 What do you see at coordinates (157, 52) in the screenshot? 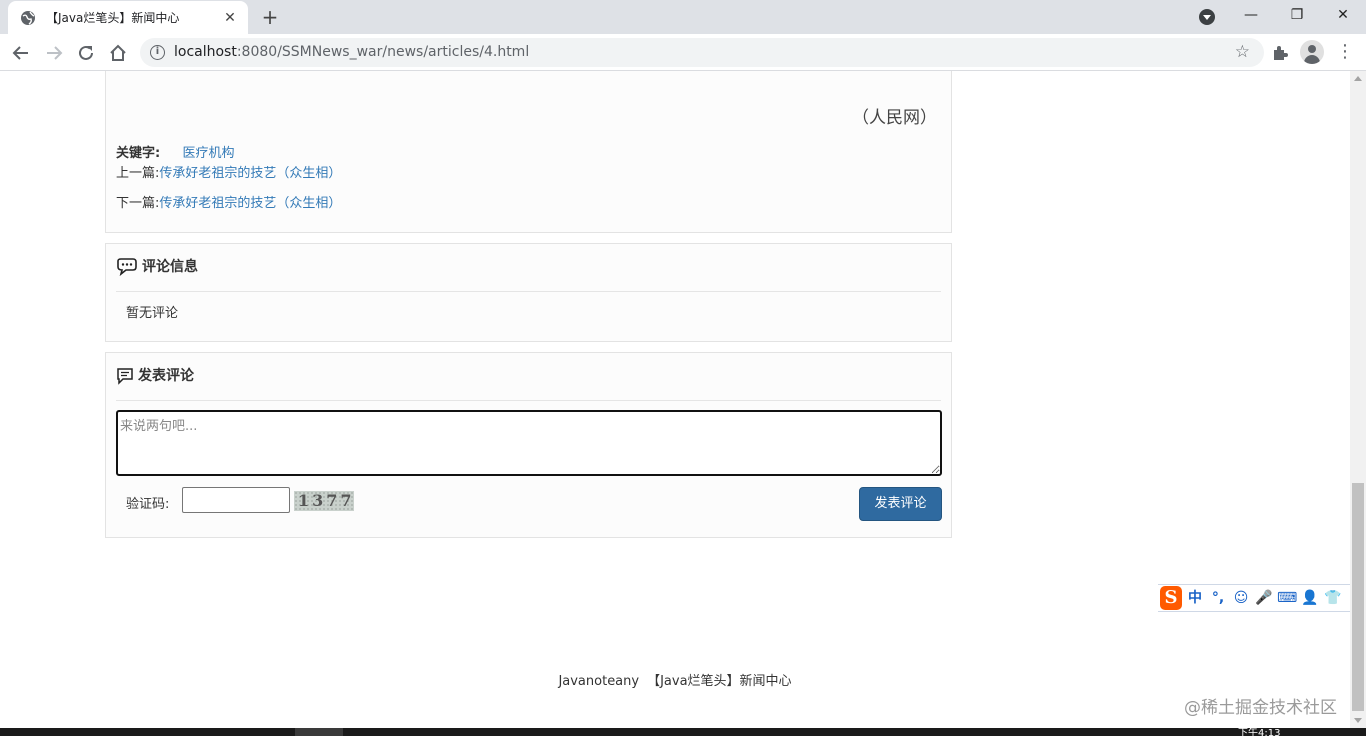
I see `info-icon: i` at bounding box center [157, 52].